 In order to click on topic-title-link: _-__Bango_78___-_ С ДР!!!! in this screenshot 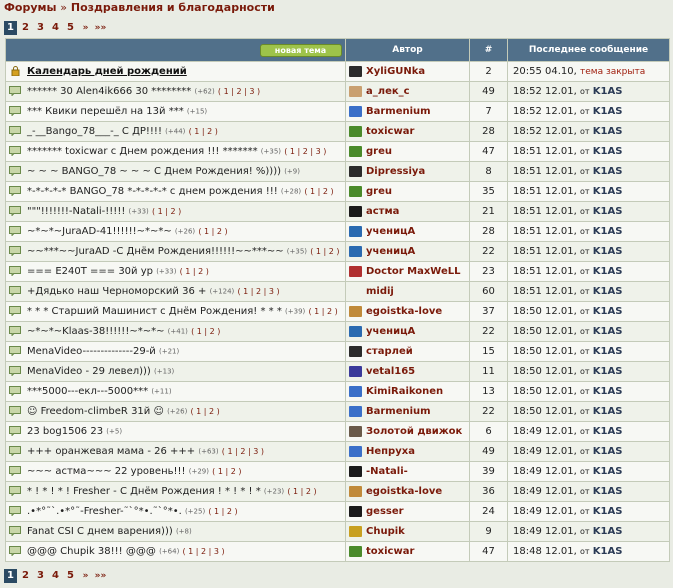, I will do `click(94, 131)`.